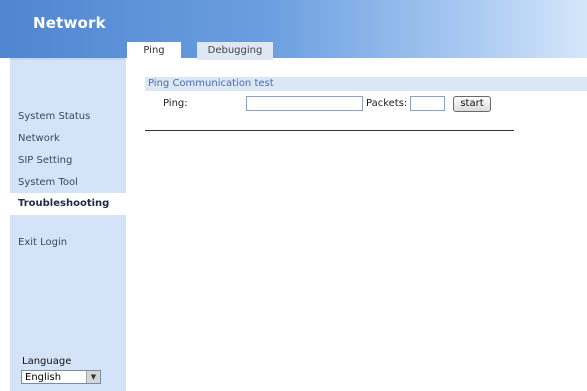  Describe the element at coordinates (304, 103) in the screenshot. I see `ping-address-input` at that location.